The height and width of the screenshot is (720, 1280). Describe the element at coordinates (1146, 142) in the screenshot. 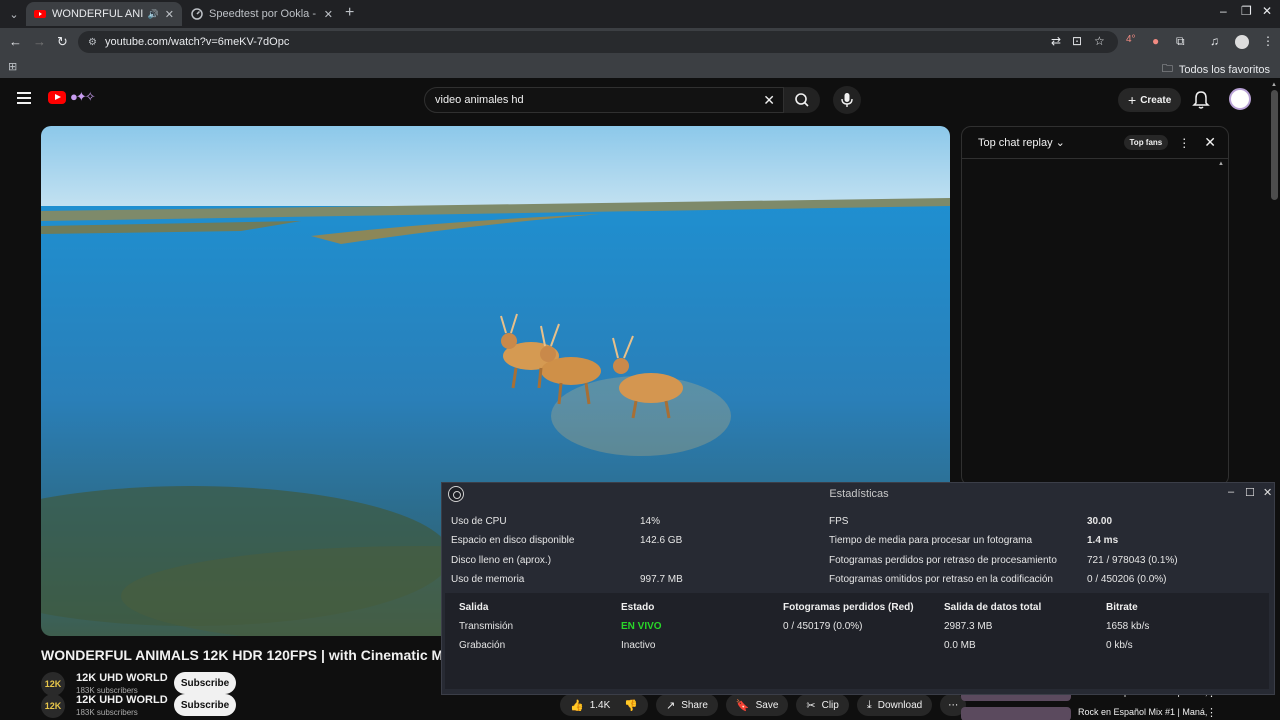

I see `top-fans-badge: Top fans` at that location.